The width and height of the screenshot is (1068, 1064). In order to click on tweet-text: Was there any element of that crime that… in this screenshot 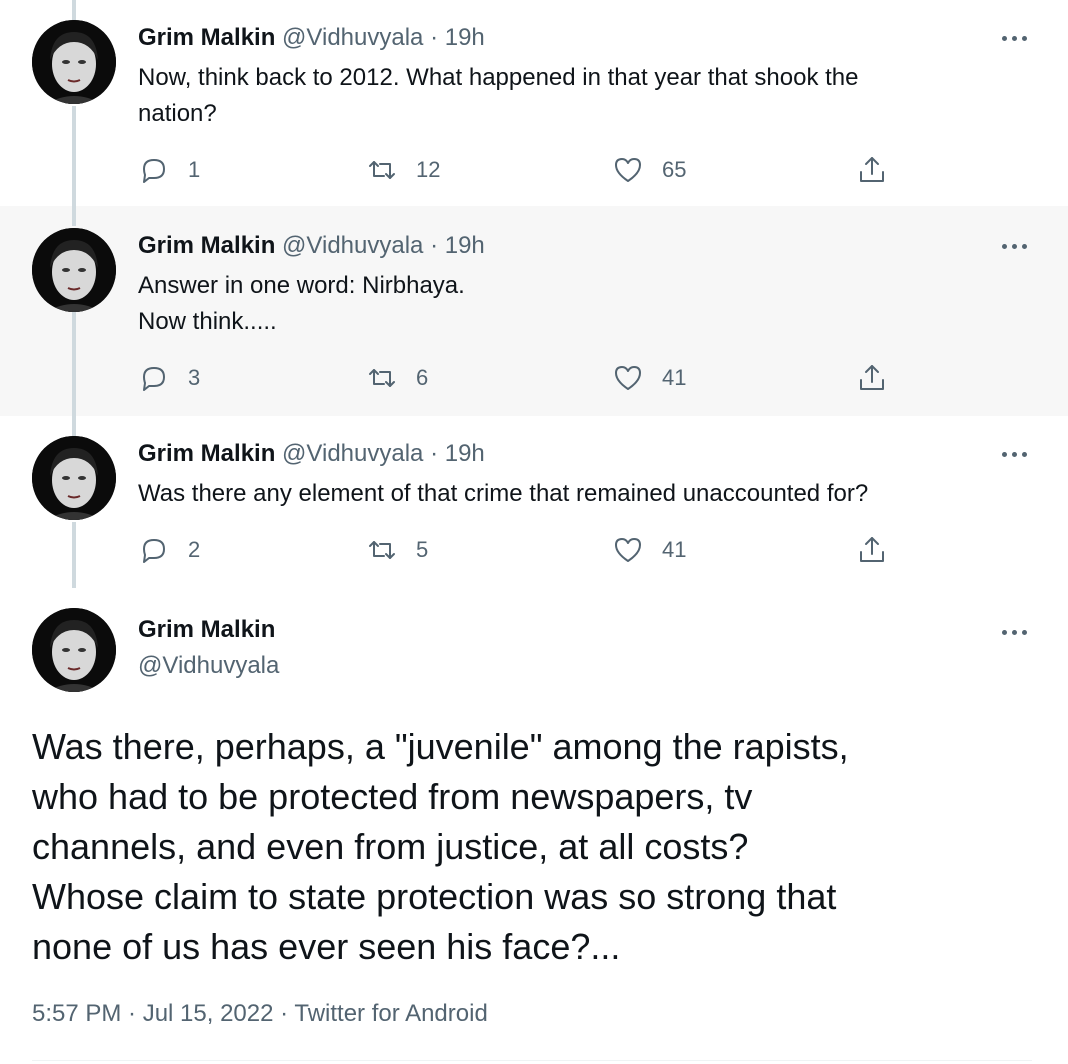, I will do `click(568, 494)`.